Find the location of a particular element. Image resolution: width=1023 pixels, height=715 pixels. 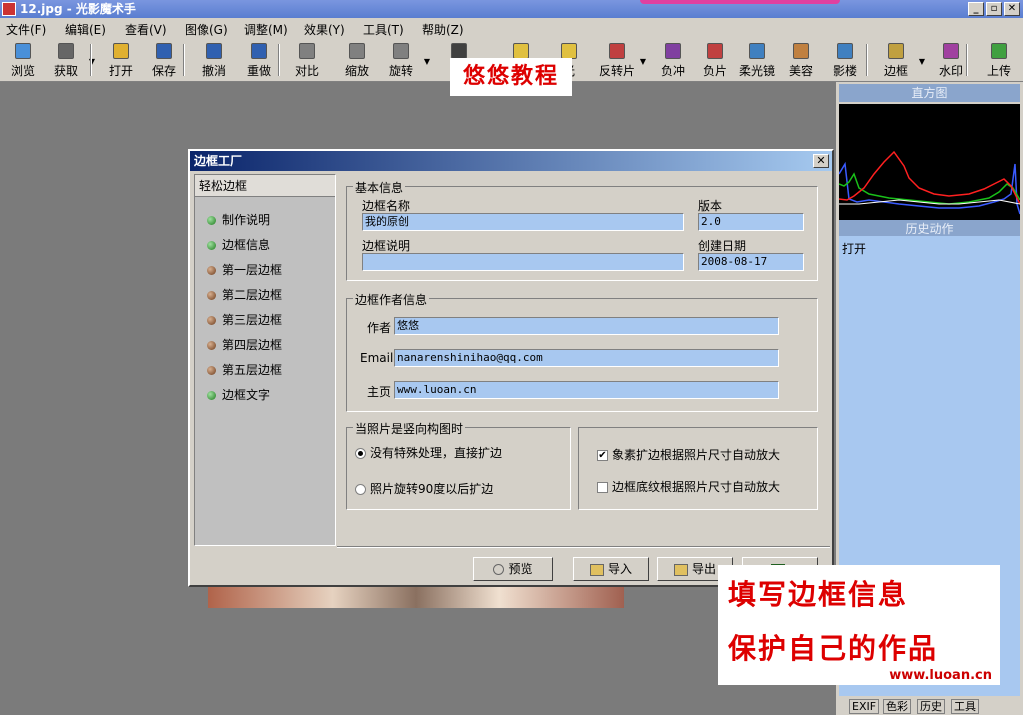

toolbar-button-8: 旋转 ▼ is located at coordinates (405, 60).